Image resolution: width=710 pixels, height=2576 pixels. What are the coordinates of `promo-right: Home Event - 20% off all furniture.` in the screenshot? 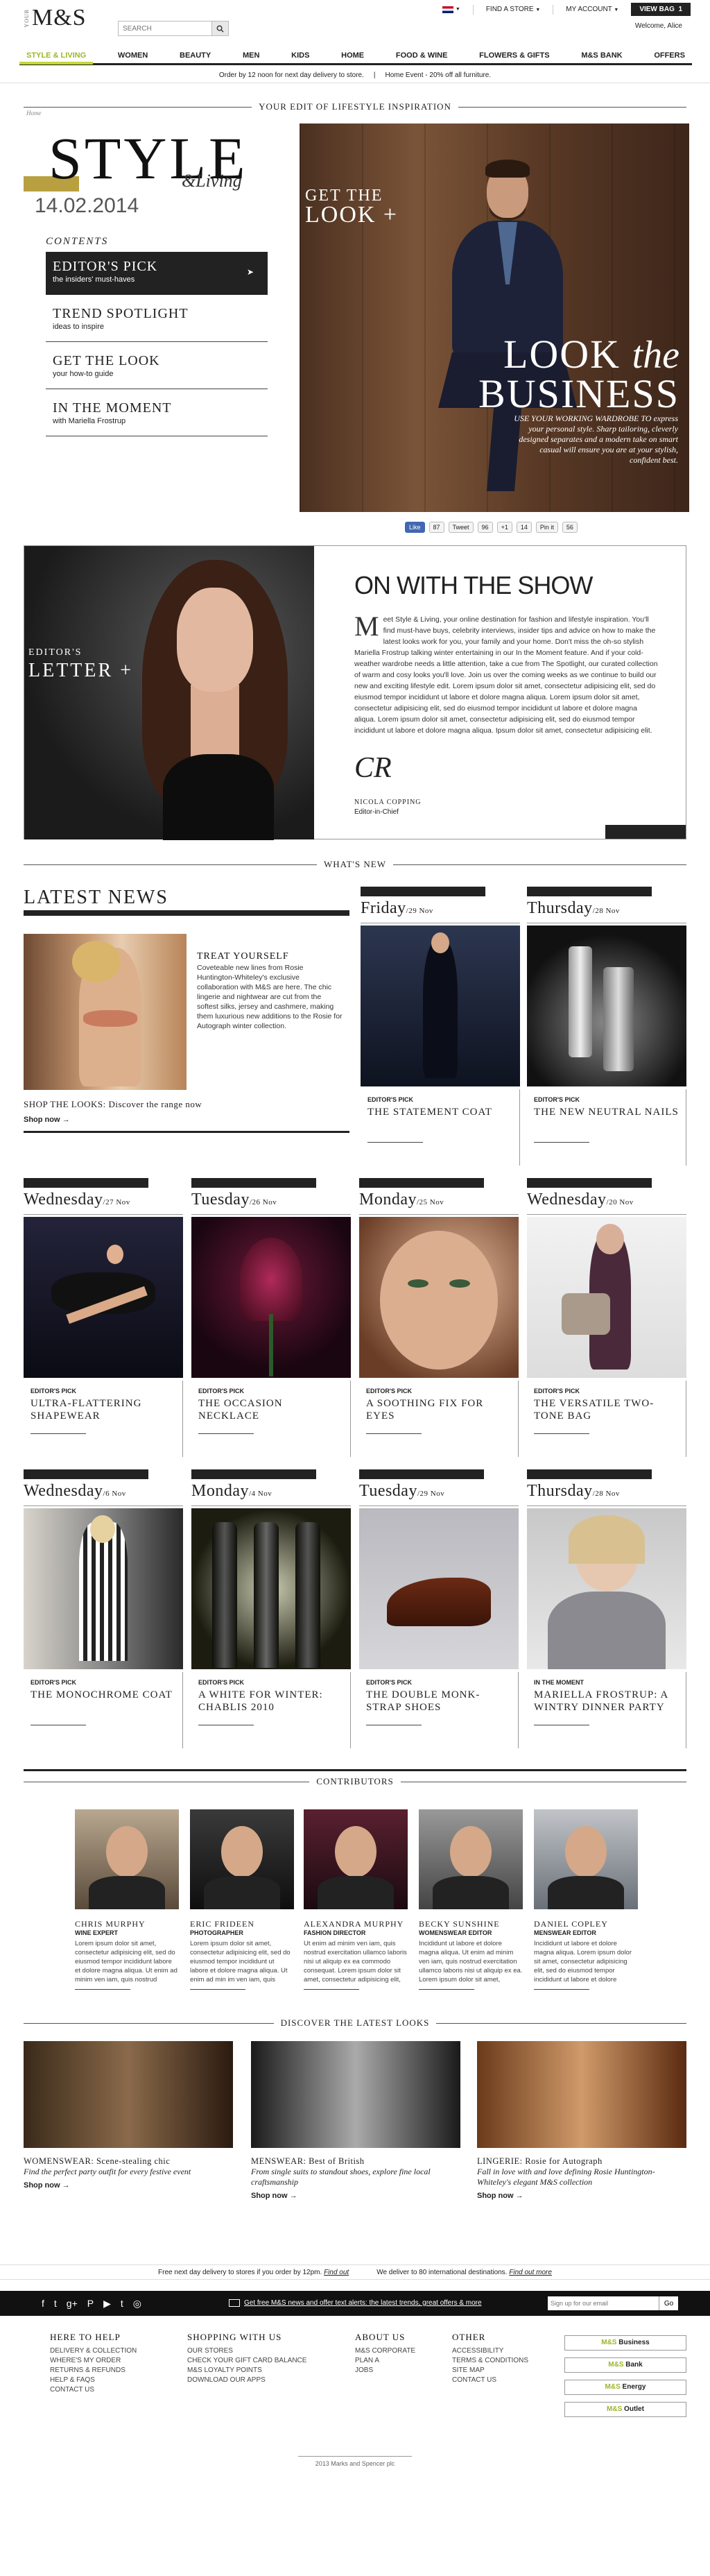 It's located at (438, 75).